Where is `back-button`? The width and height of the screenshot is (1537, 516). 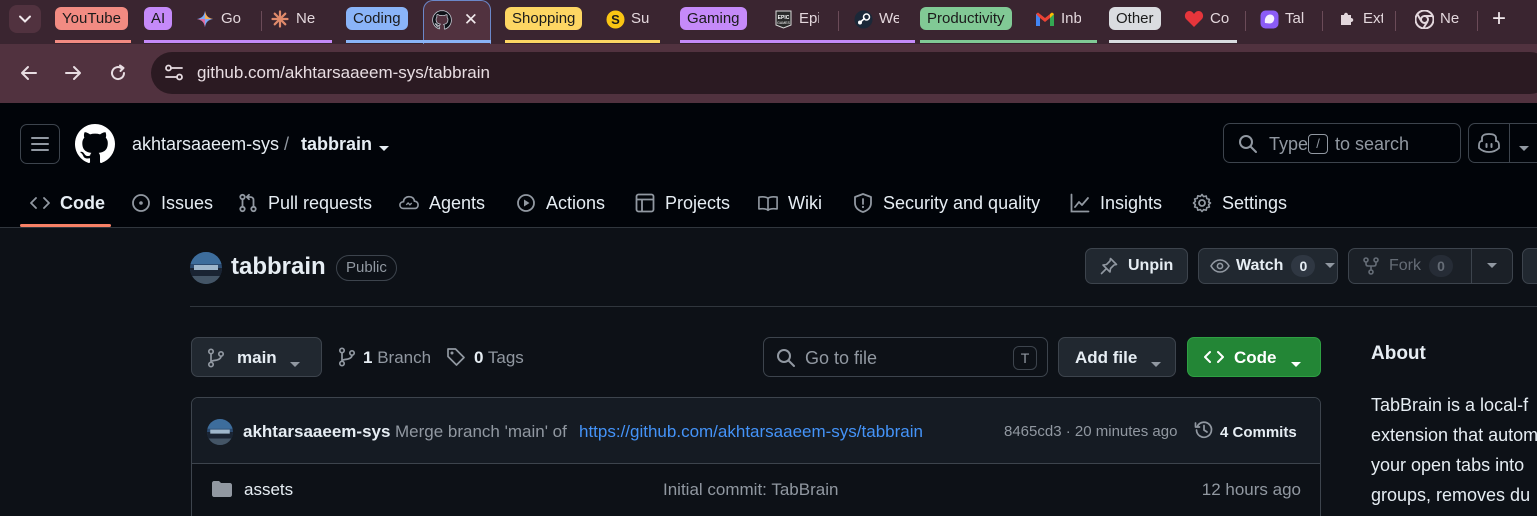
back-button is located at coordinates (29, 73).